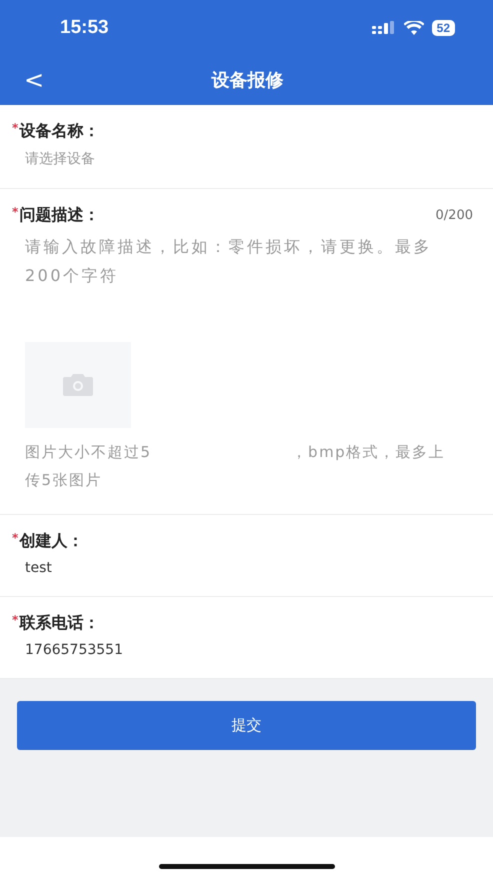 The width and height of the screenshot is (493, 877). I want to click on field-label: *设备名称：, so click(56, 131).